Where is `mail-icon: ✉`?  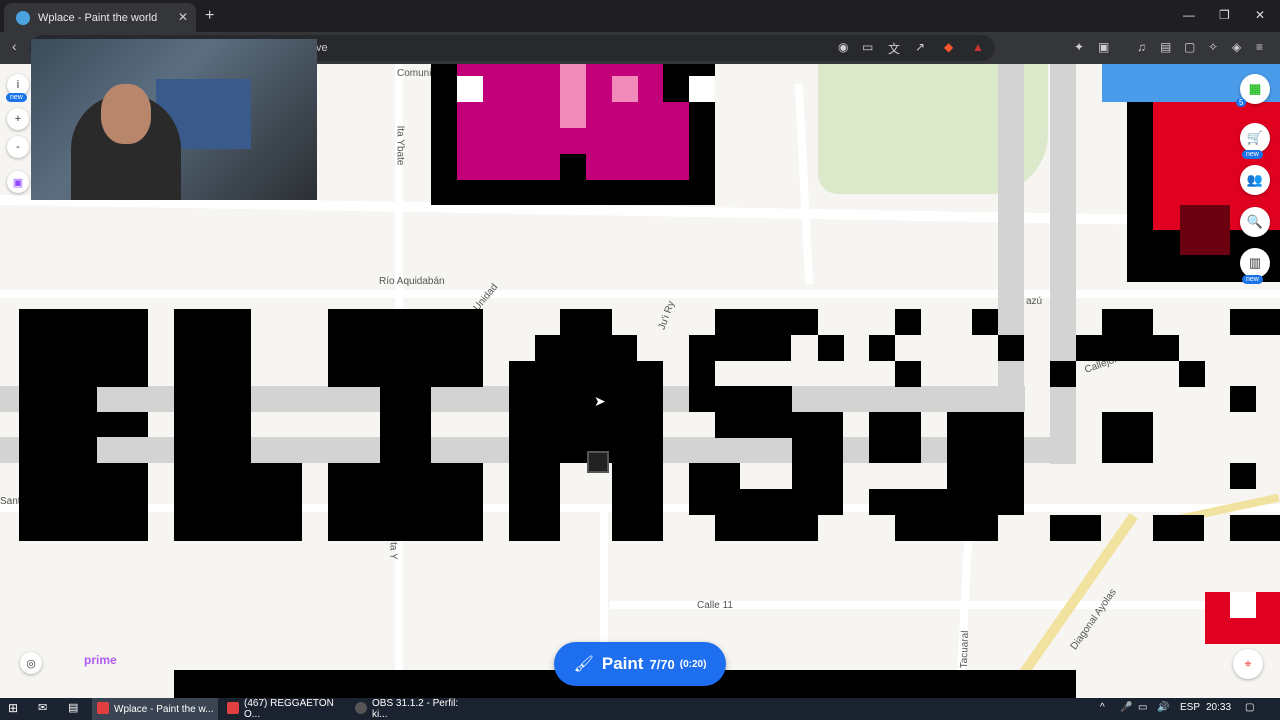
mail-icon: ✉ is located at coordinates (42, 707).